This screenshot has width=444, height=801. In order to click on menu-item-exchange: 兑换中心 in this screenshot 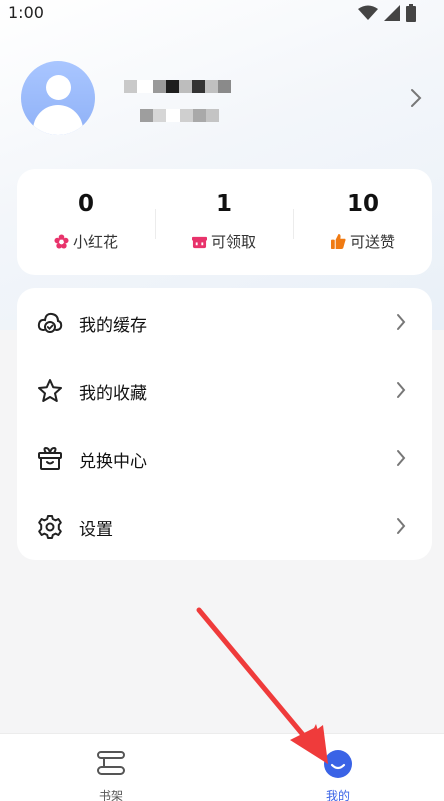, I will do `click(224, 458)`.